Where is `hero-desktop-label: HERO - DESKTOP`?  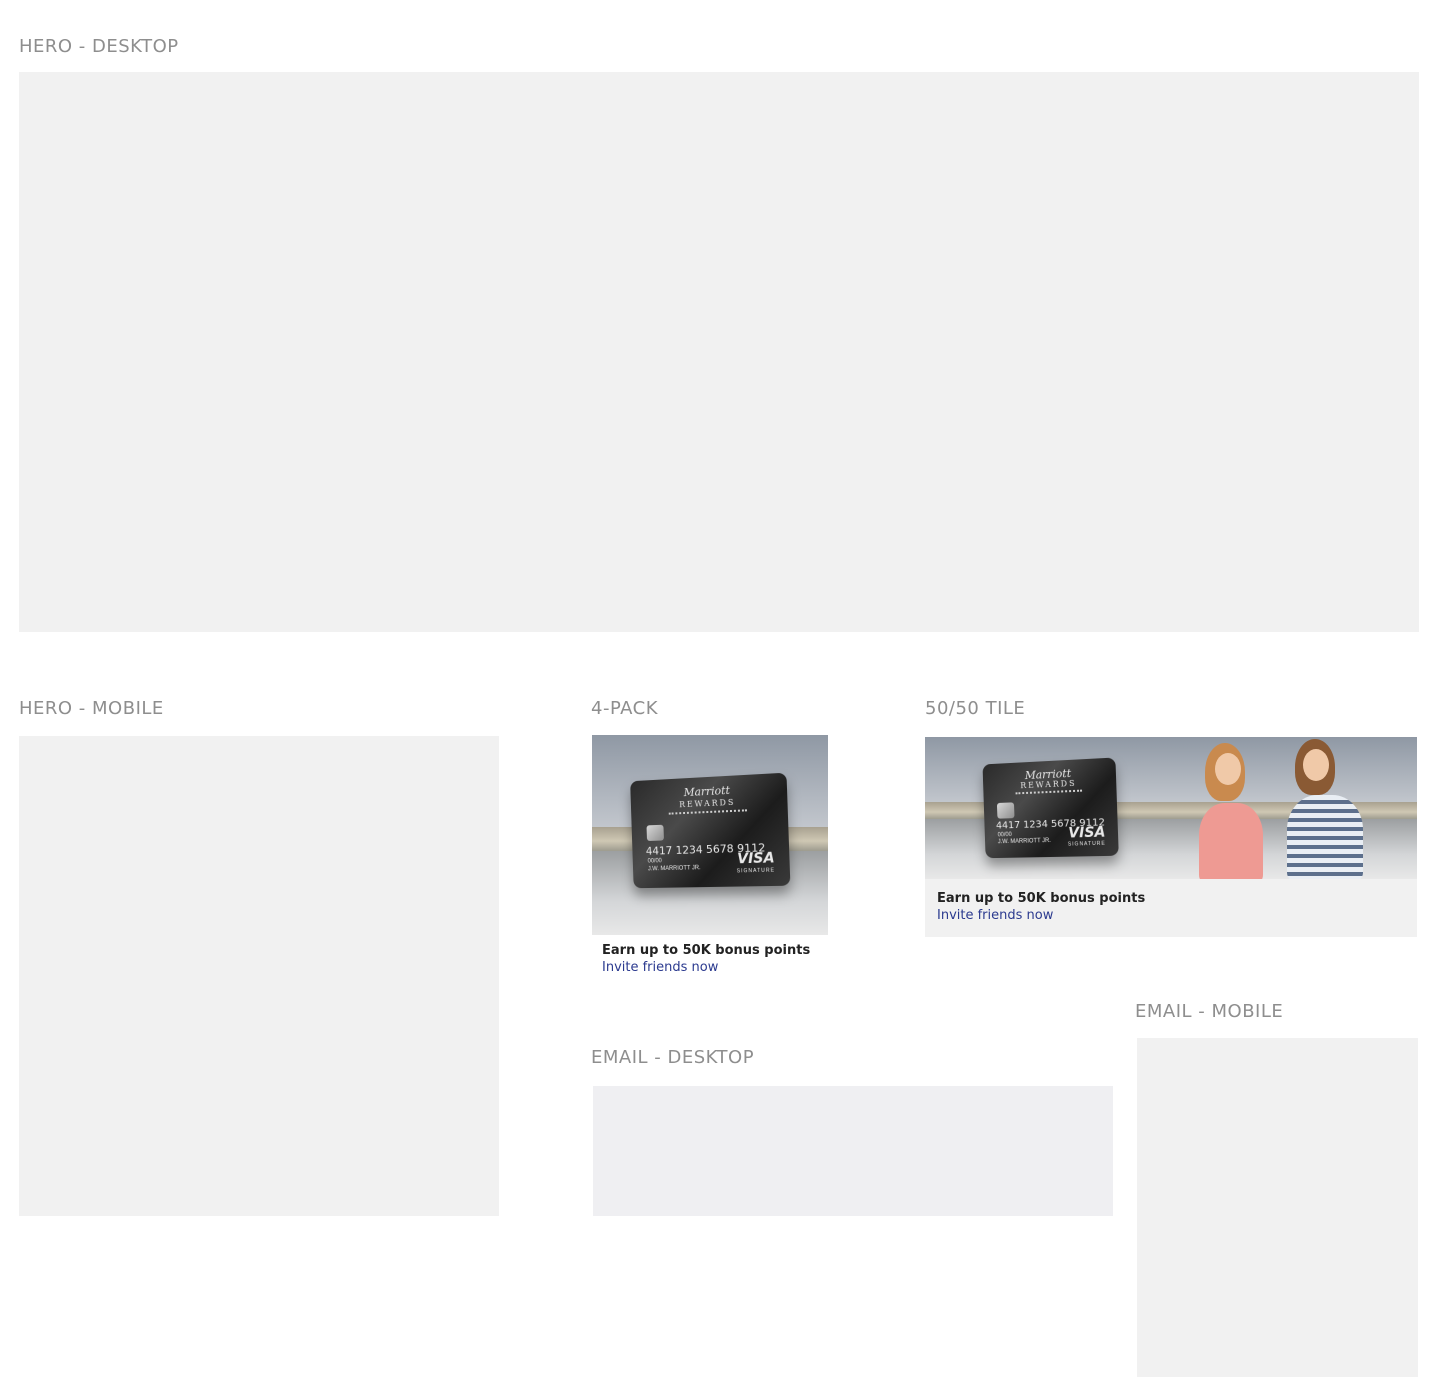
hero-desktop-label: HERO - DESKTOP is located at coordinates (99, 46).